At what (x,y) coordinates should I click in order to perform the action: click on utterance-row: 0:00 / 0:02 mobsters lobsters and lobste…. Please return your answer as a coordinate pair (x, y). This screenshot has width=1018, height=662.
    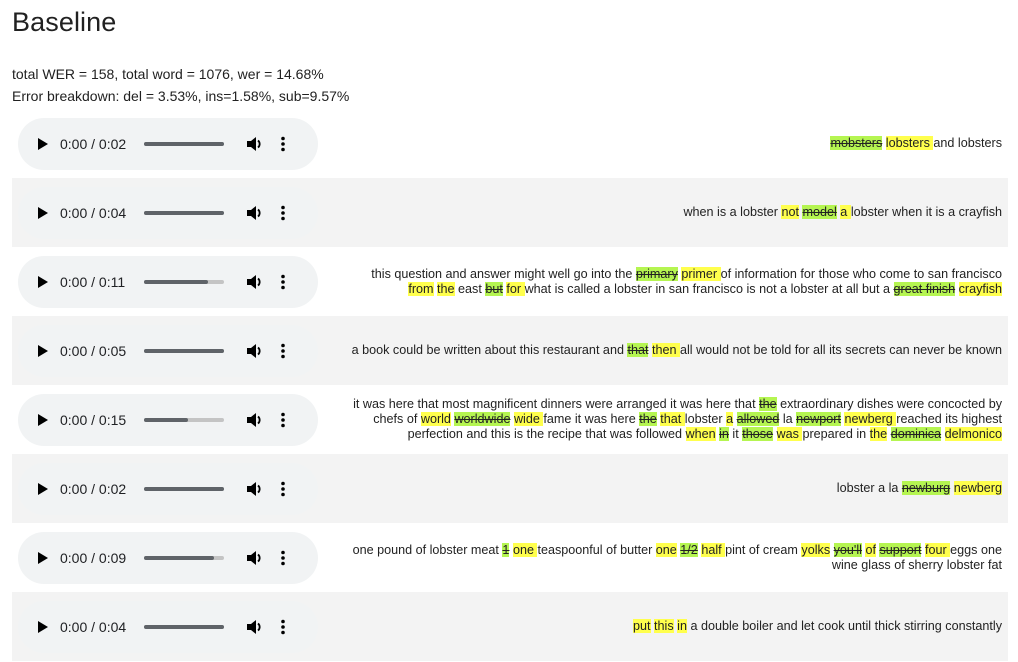
    Looking at the image, I should click on (510, 143).